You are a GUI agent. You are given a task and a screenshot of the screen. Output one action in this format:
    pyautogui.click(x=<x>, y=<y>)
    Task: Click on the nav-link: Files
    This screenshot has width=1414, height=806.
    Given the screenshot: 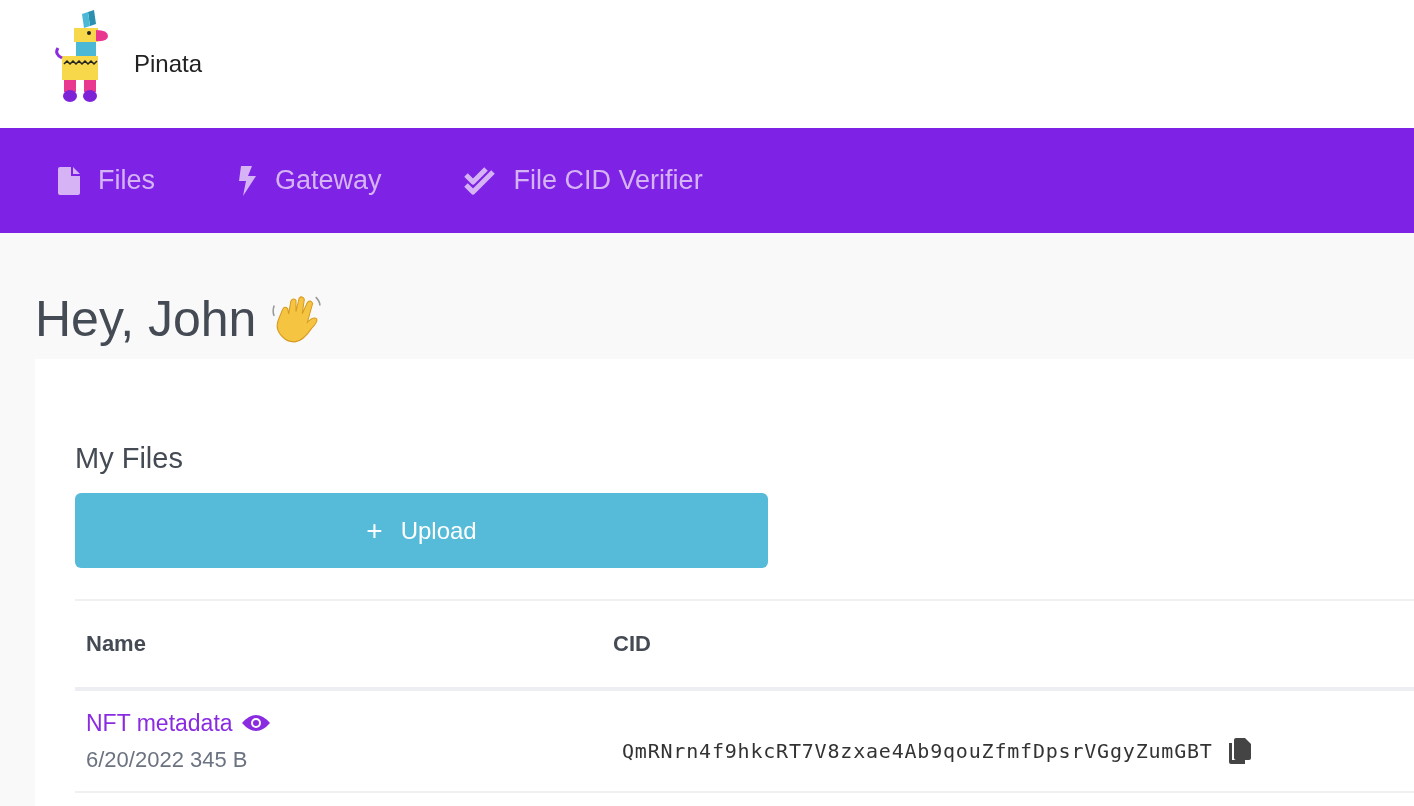 What is the action you would take?
    pyautogui.click(x=106, y=180)
    